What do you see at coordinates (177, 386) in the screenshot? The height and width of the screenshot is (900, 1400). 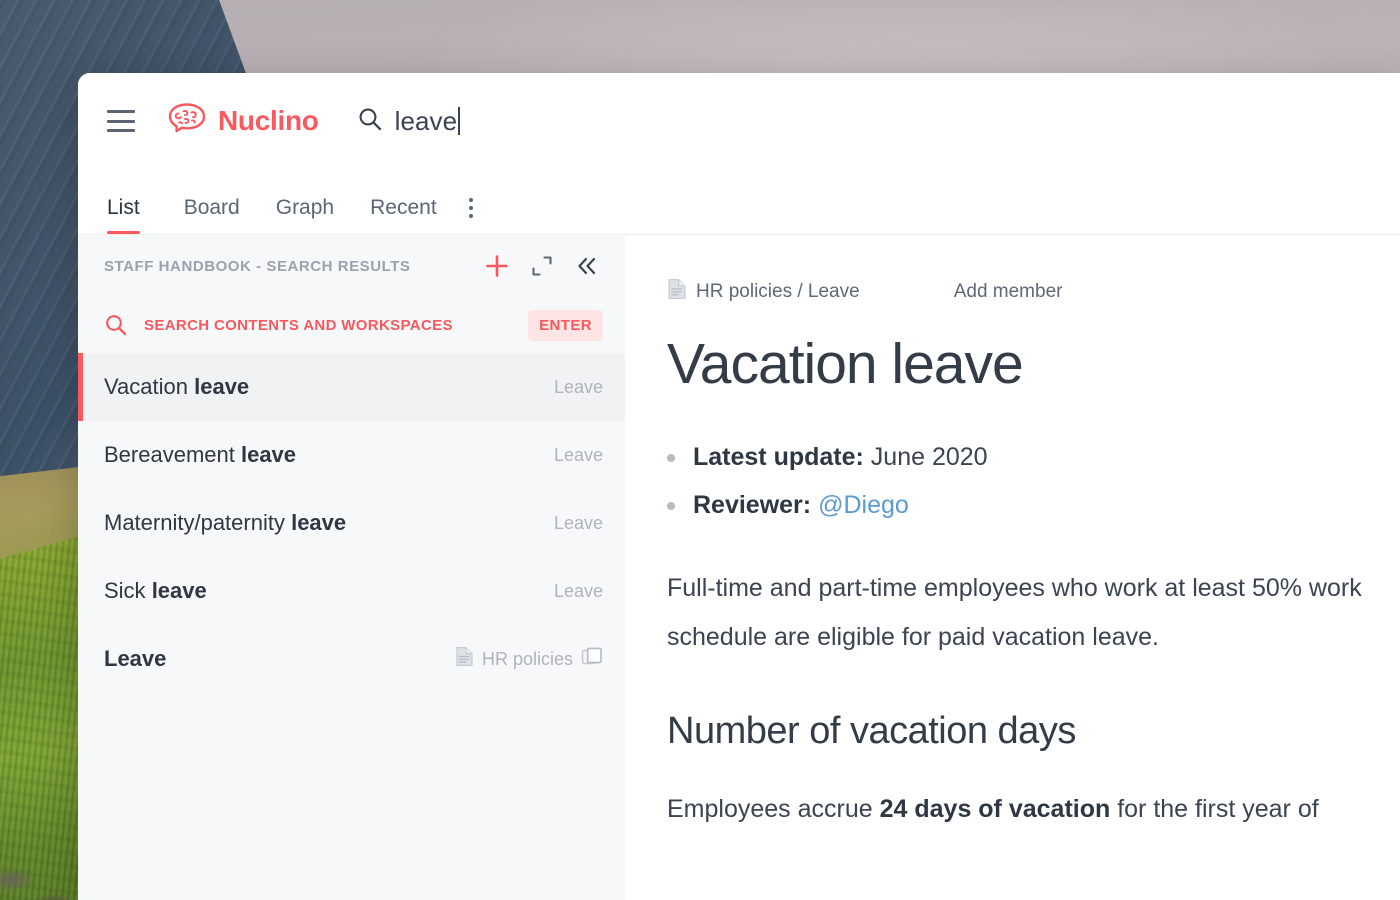 I see `result-title: Vacation leave` at bounding box center [177, 386].